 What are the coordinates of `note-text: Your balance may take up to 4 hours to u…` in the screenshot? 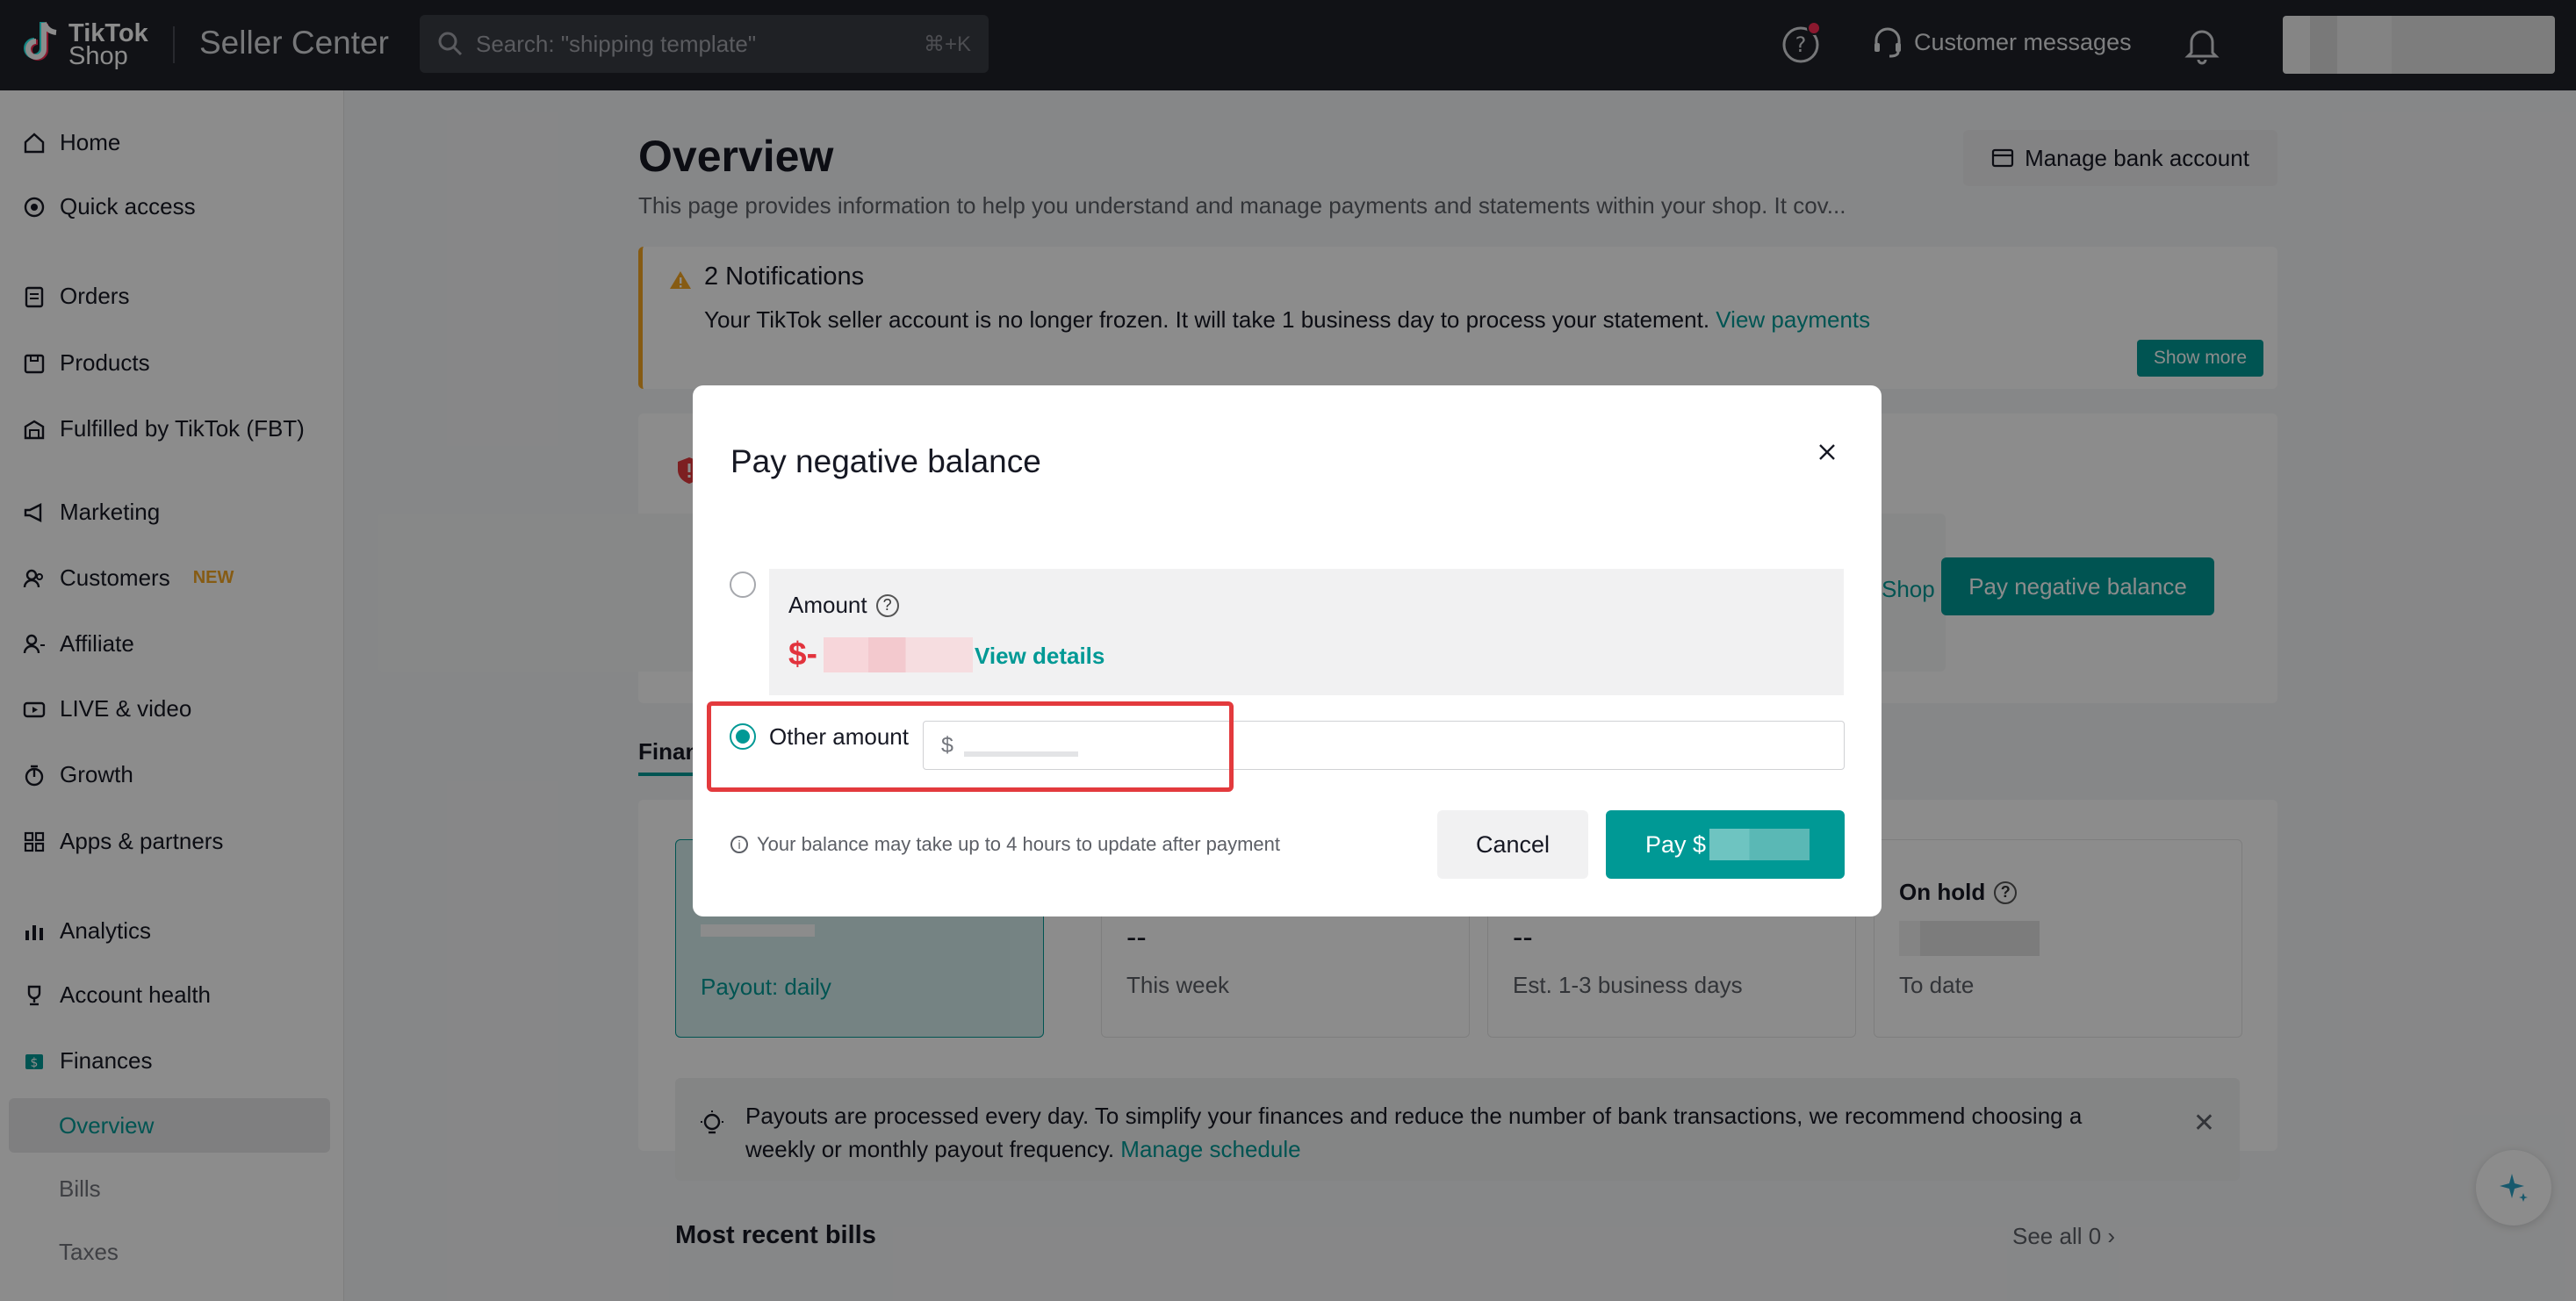 It's located at (1019, 844).